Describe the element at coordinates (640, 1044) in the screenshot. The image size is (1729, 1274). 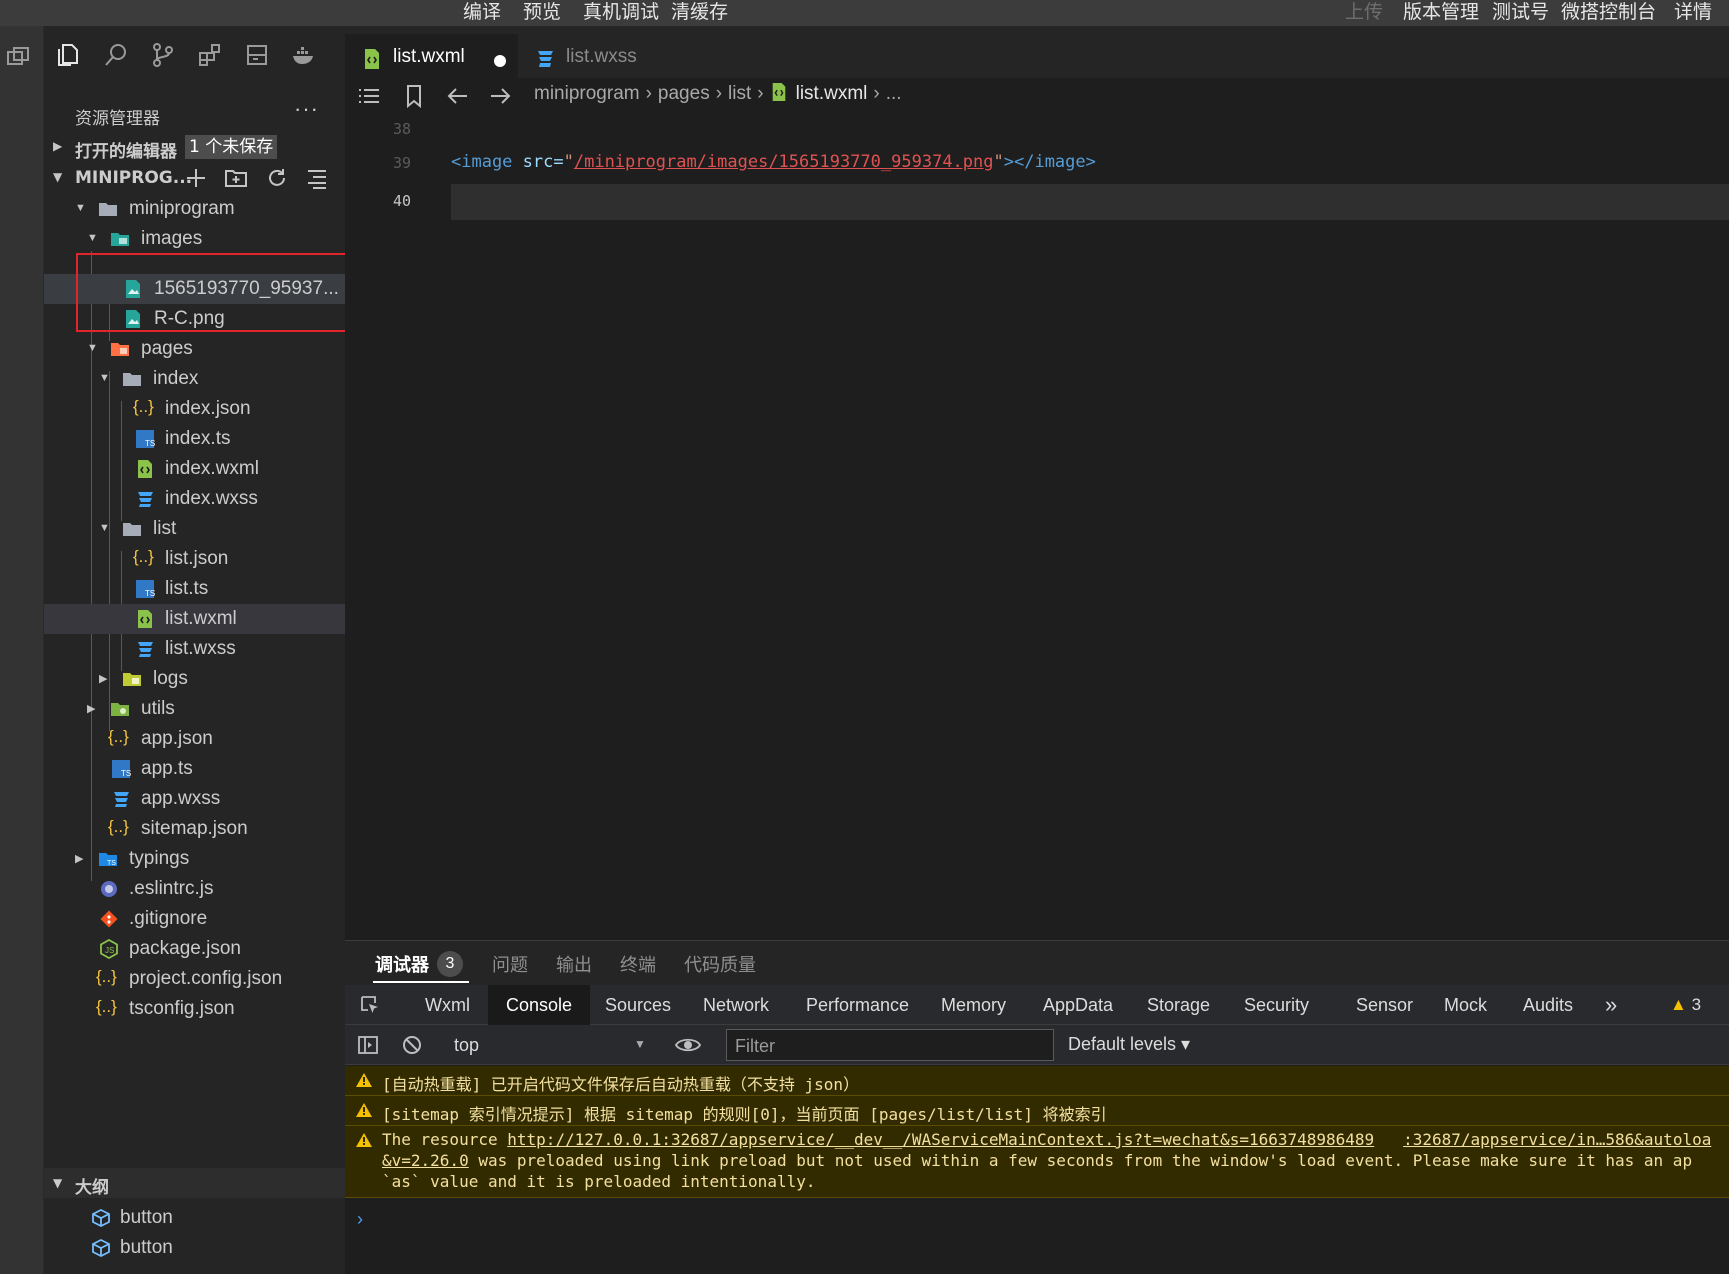
I see `dropdown-arrow-icon: ▼` at that location.